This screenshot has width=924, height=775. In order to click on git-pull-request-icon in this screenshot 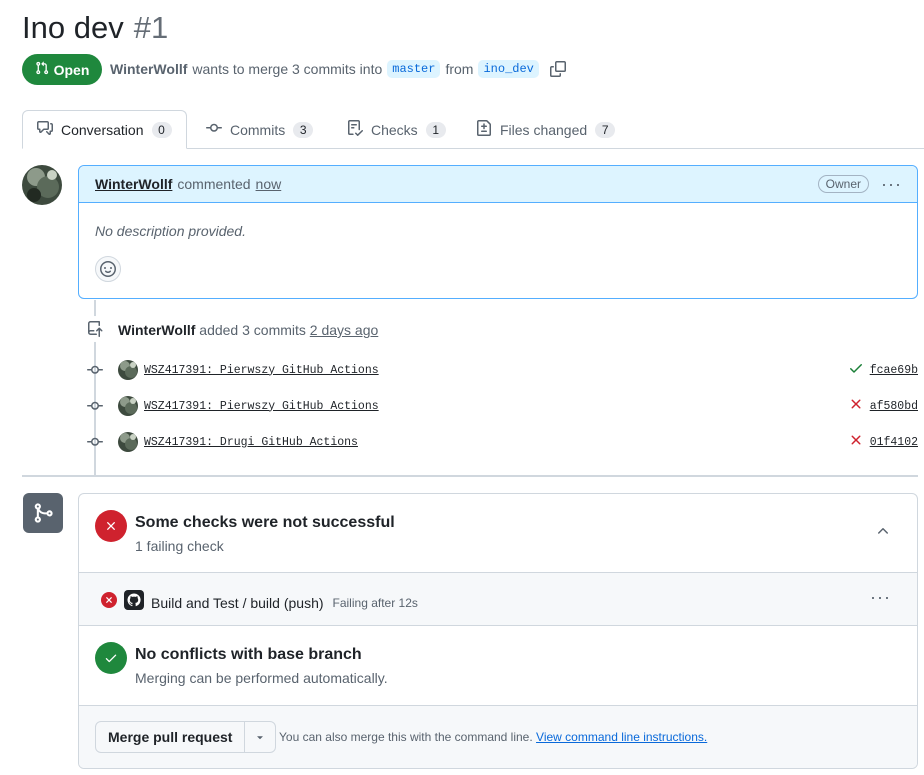, I will do `click(42, 69)`.